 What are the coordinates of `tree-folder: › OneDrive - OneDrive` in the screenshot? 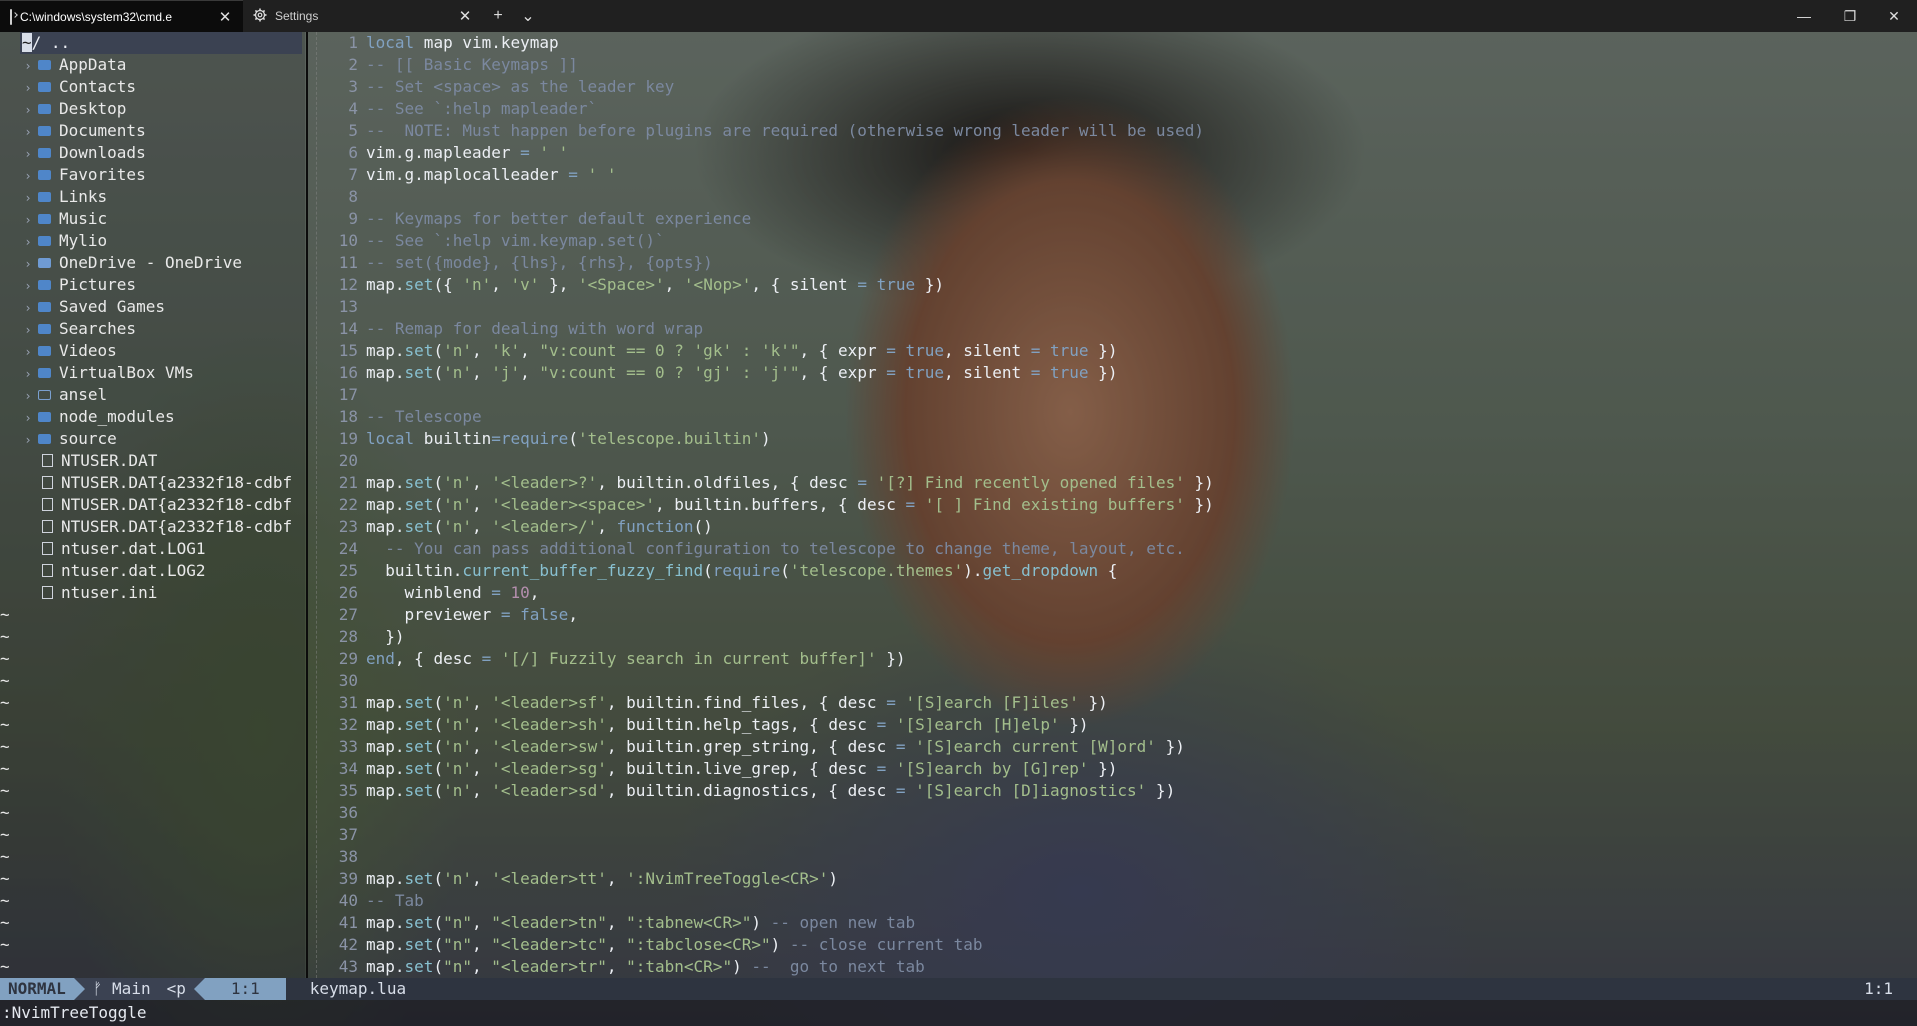 It's located at (152, 263).